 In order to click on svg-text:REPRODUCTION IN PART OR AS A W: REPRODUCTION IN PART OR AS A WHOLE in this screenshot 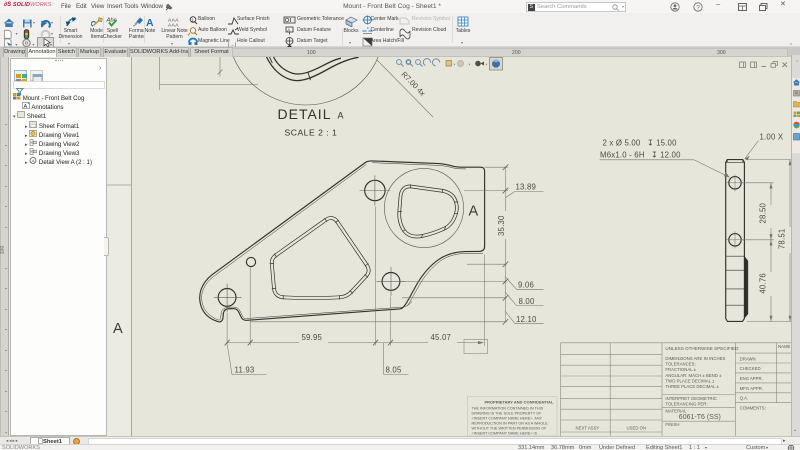, I will do `click(510, 424)`.